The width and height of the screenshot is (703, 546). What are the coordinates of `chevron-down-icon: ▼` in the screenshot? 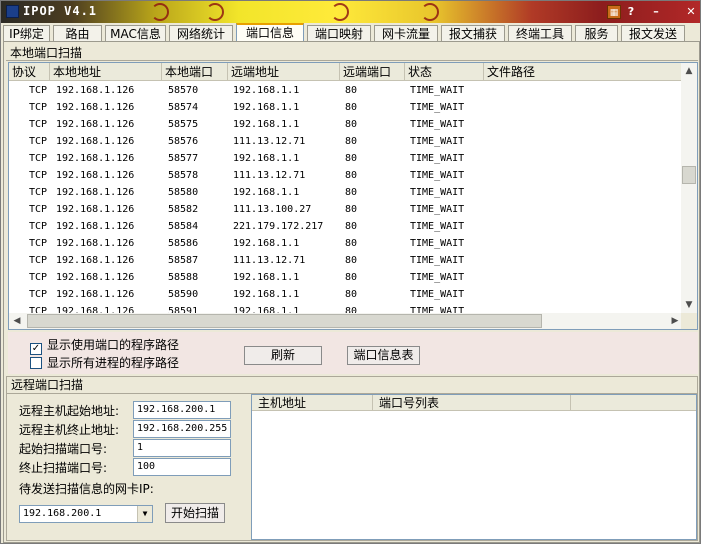 It's located at (144, 514).